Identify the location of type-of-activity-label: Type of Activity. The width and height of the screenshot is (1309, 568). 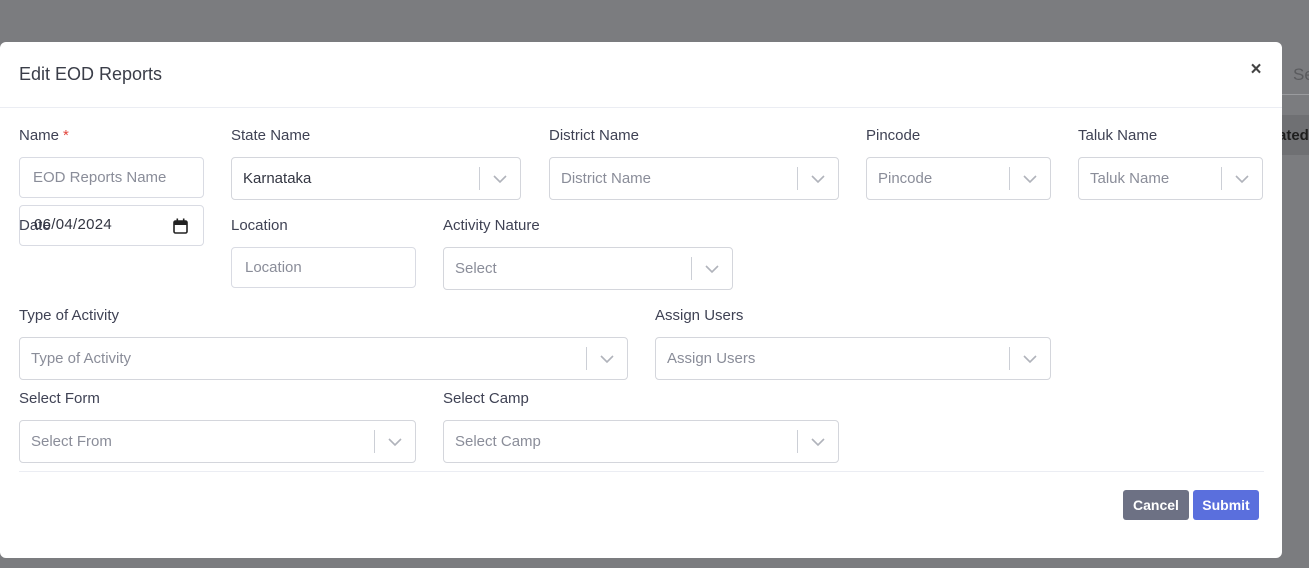
(69, 315).